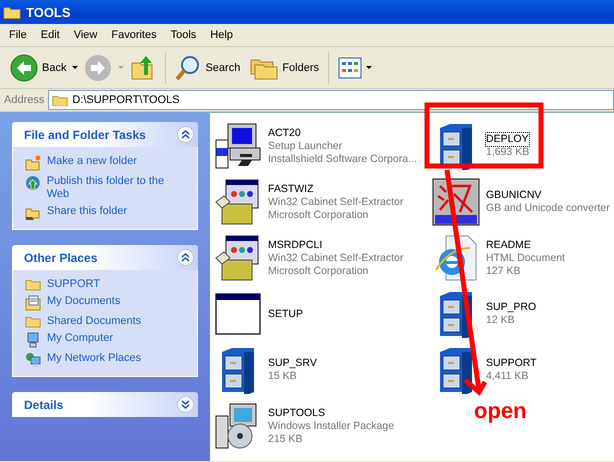 The image size is (614, 462). Describe the element at coordinates (508, 245) in the screenshot. I see `file-name: README` at that location.